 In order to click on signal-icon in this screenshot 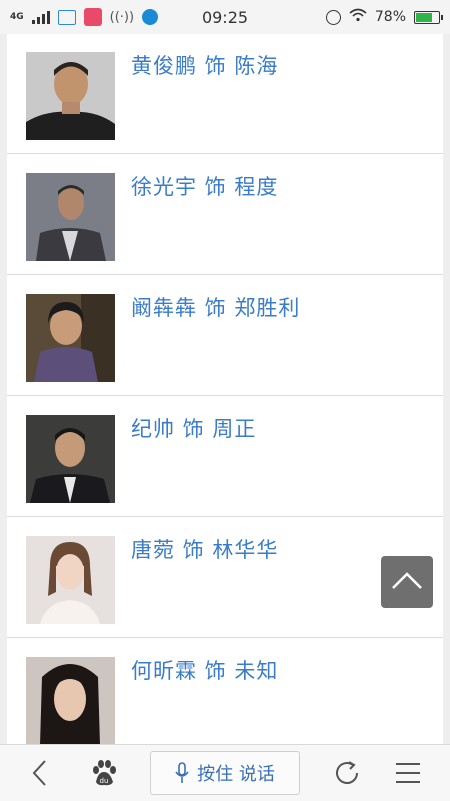, I will do `click(40, 17)`.